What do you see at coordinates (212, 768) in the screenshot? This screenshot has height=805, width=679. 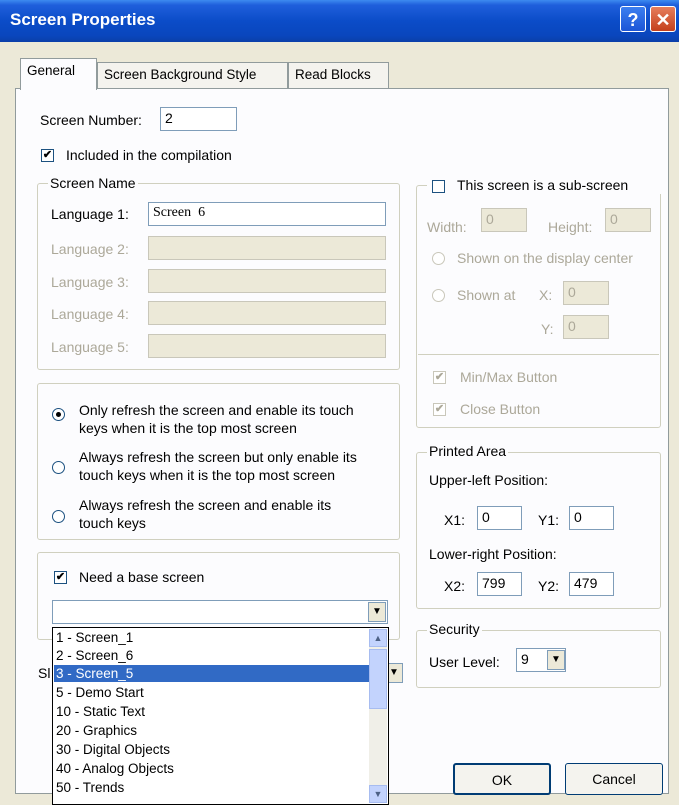 I see `list-item: 40 - Analog Objects` at bounding box center [212, 768].